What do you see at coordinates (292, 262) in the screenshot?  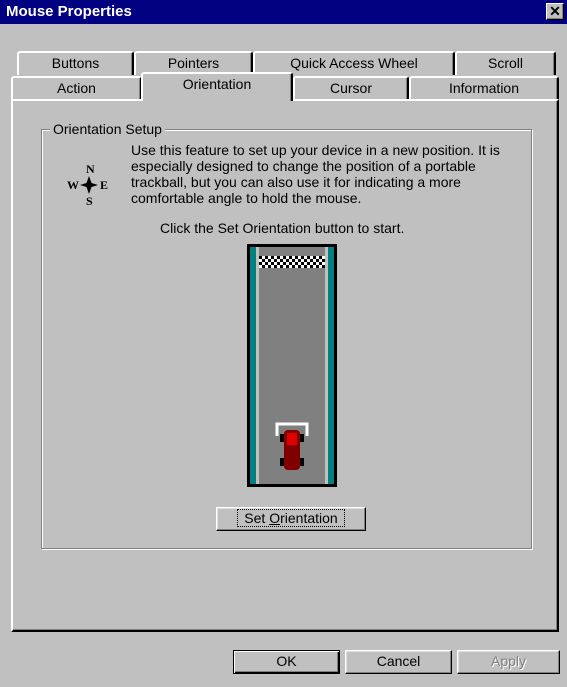 I see `finish-line-icon` at bounding box center [292, 262].